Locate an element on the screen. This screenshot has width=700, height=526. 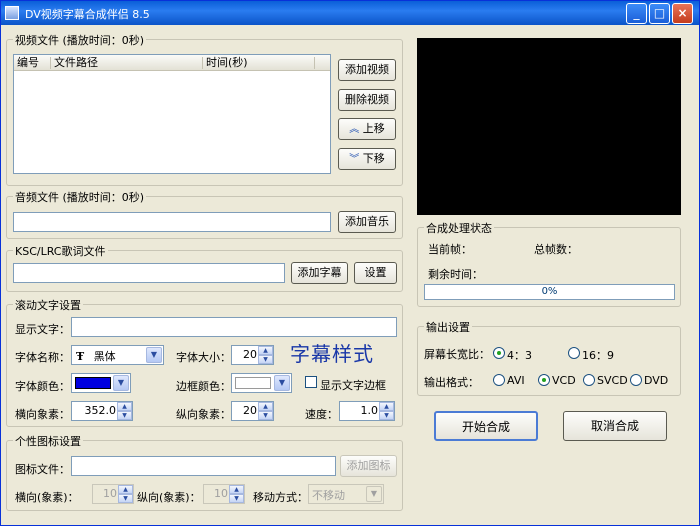
aspect-16-9-label: 16：9 is located at coordinates (598, 355).